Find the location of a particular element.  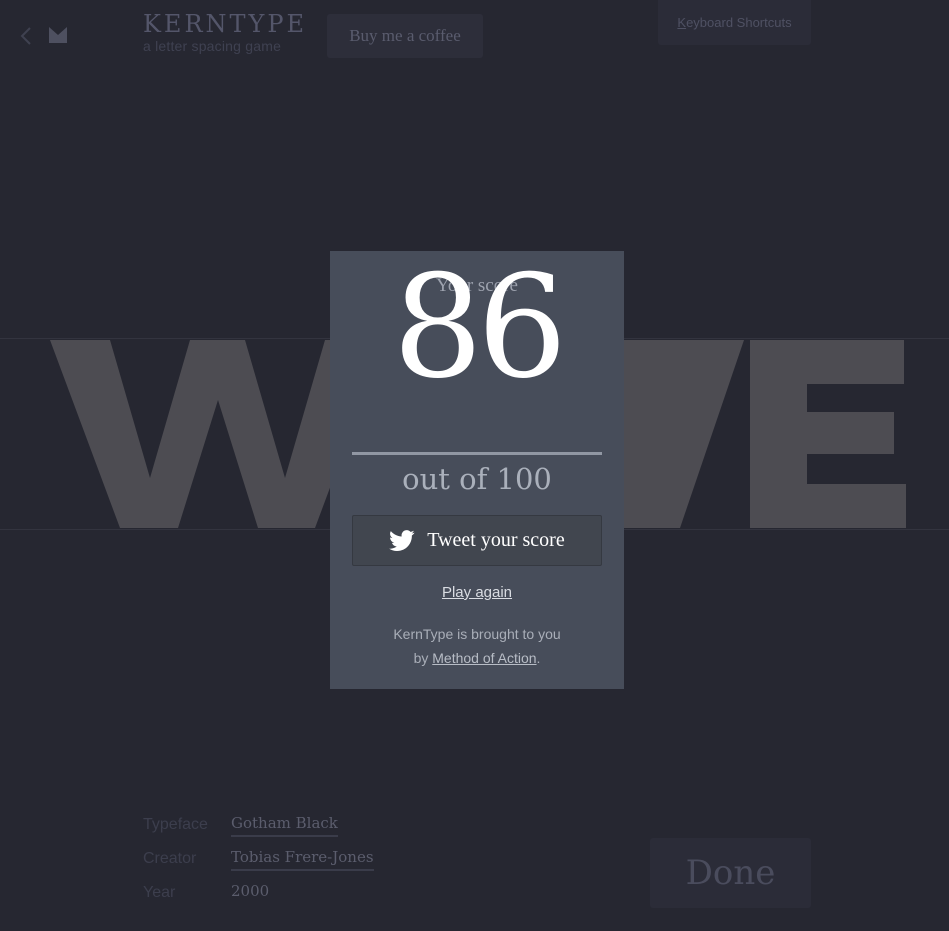

back-arrow-icon is located at coordinates (26, 36).